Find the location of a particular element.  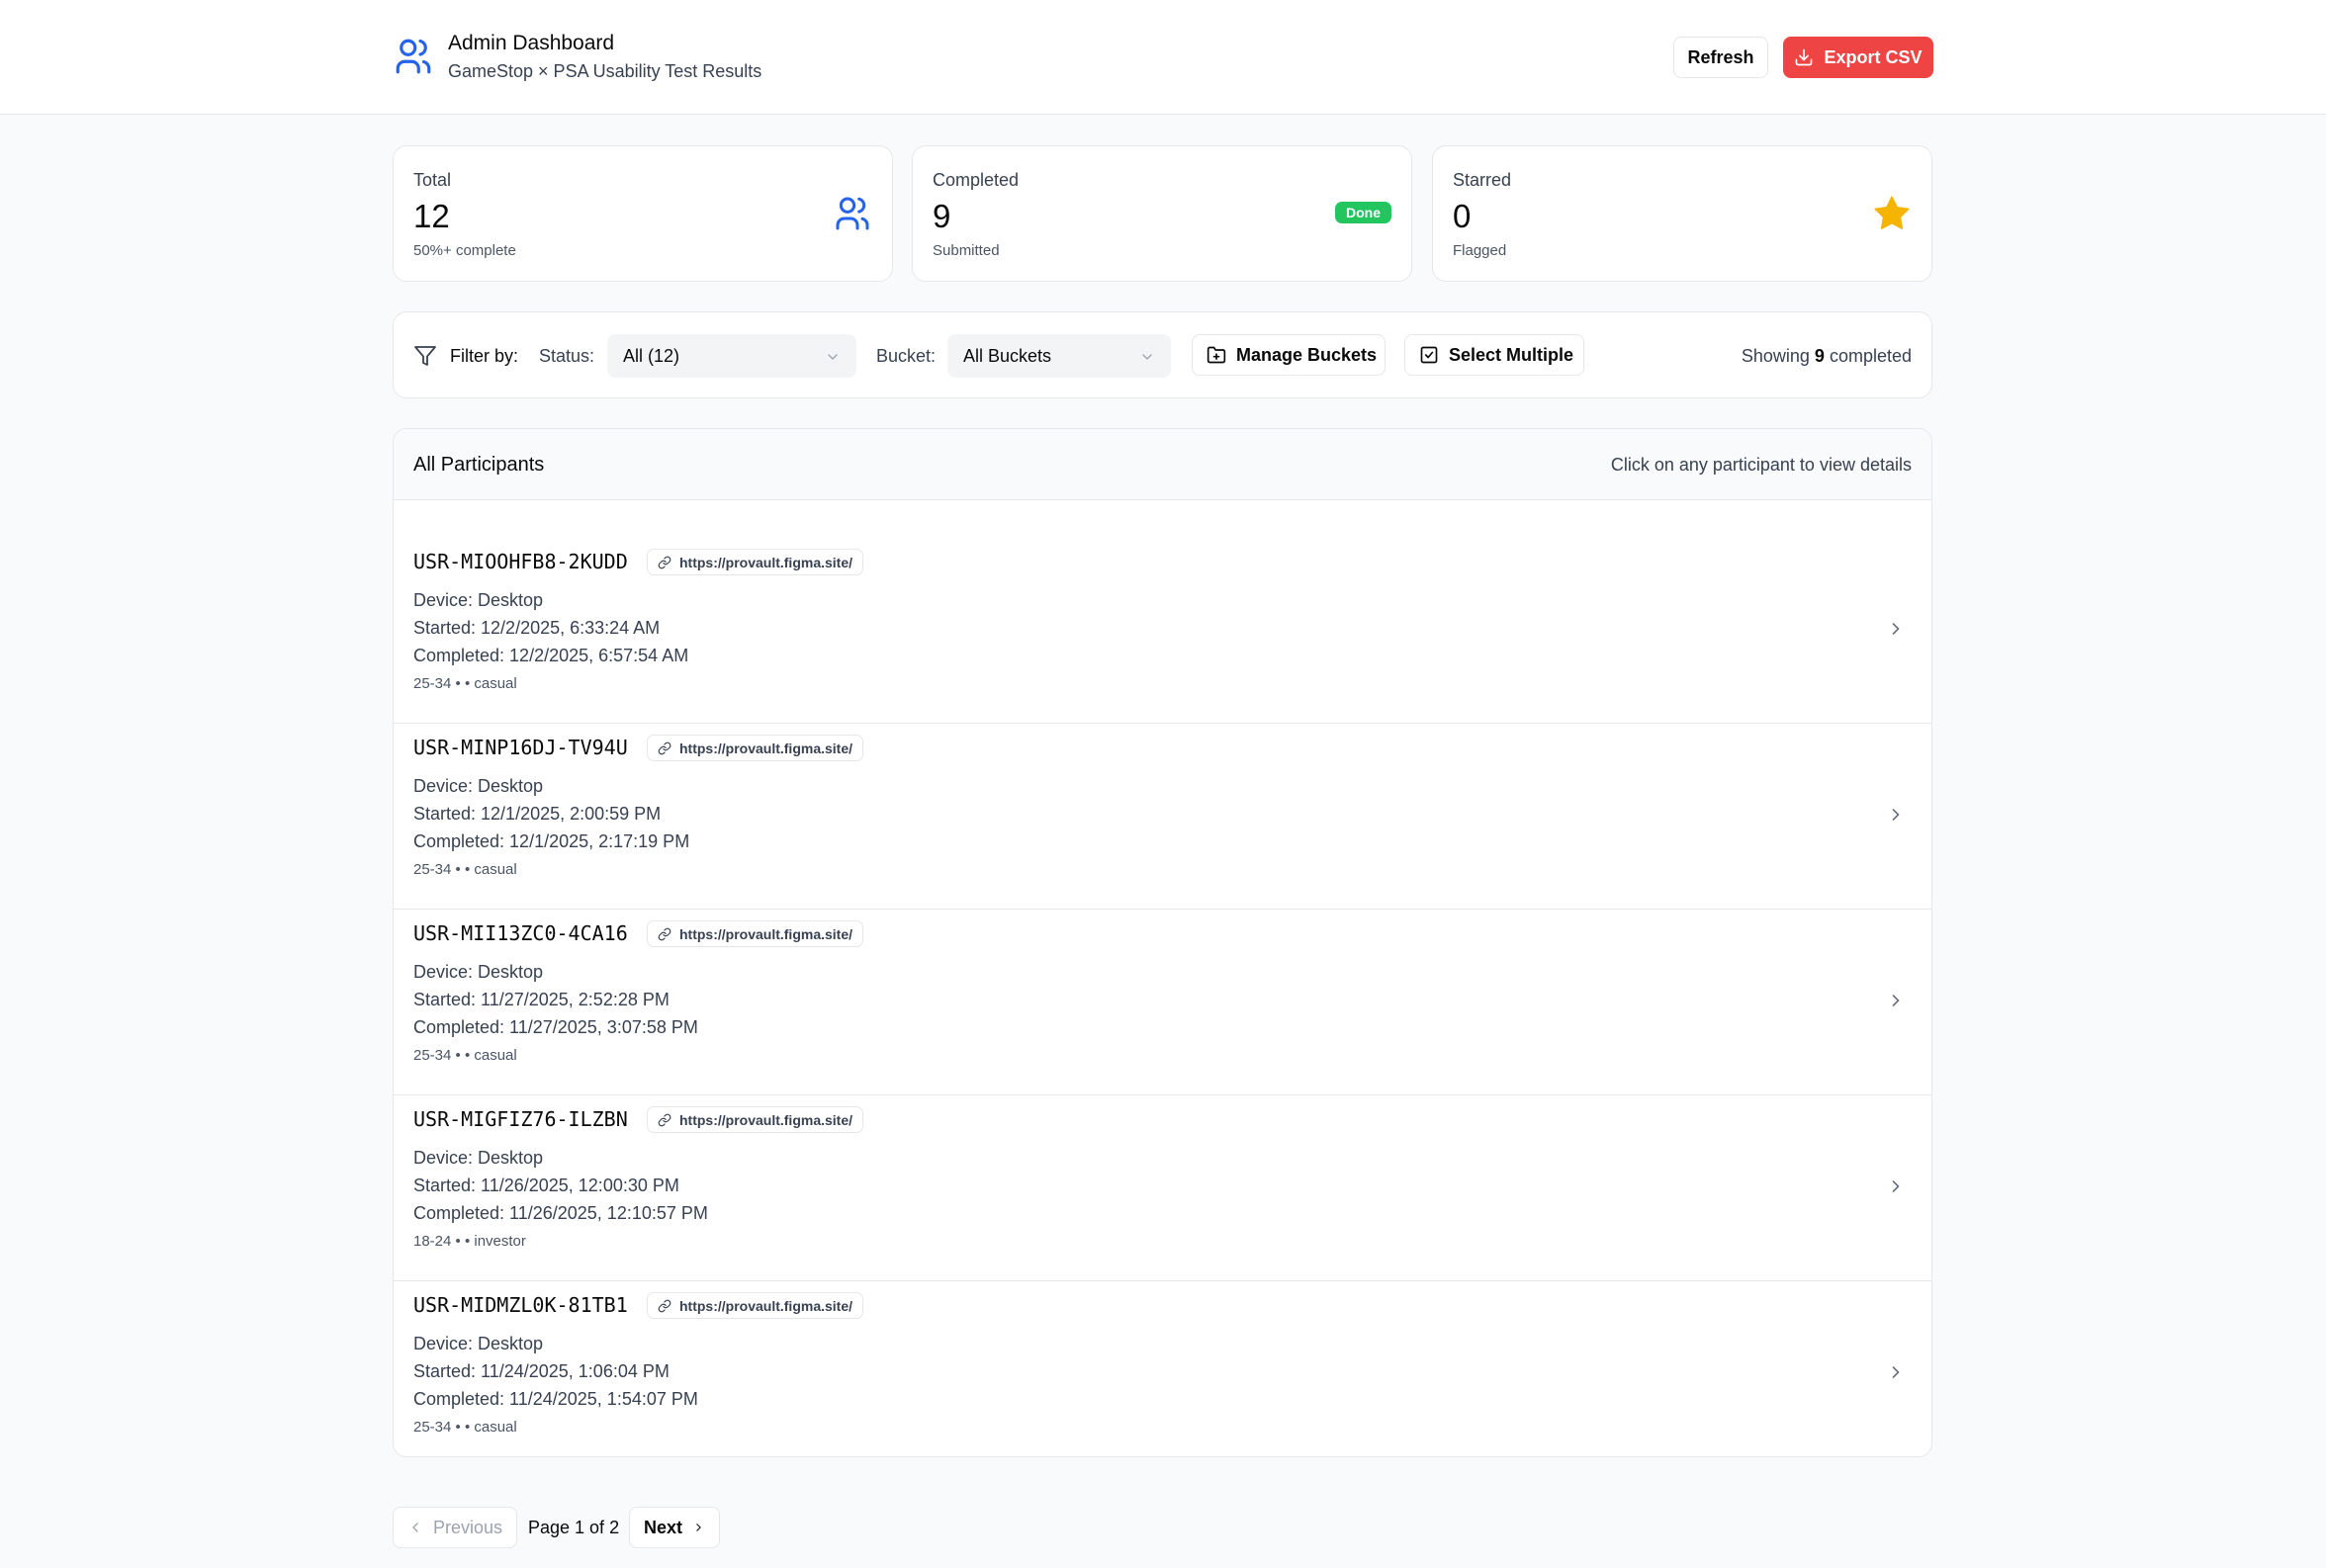

participant-id: USR-MIOOHFB8-2KUDD is located at coordinates (520, 561).